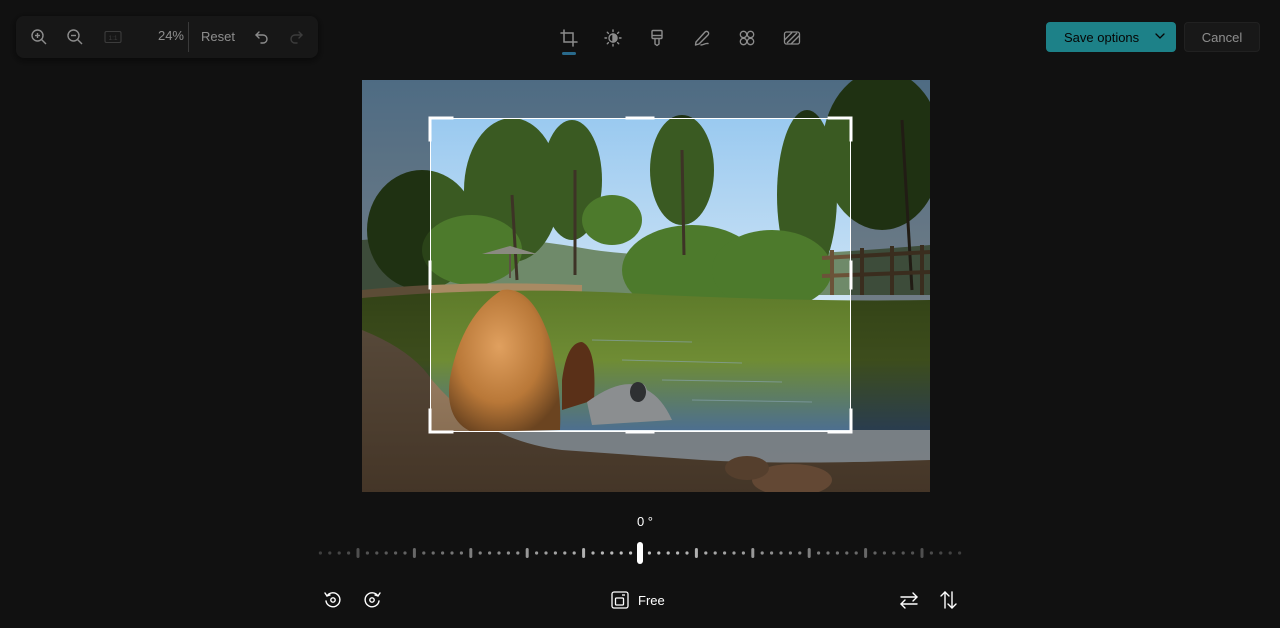 The image size is (1280, 628). I want to click on tab-crop, so click(569, 38).